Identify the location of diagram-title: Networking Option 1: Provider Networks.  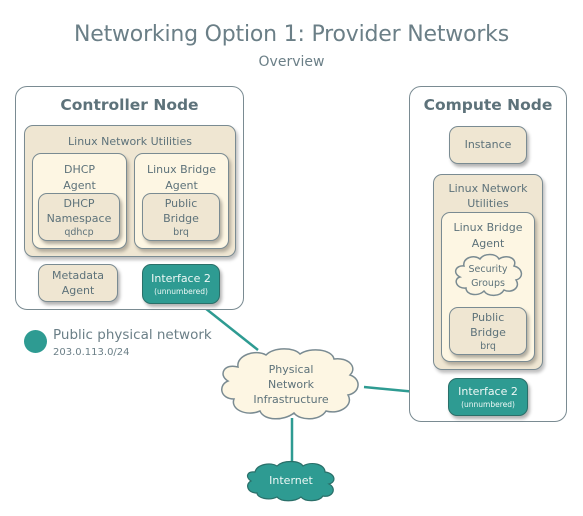
(291, 34).